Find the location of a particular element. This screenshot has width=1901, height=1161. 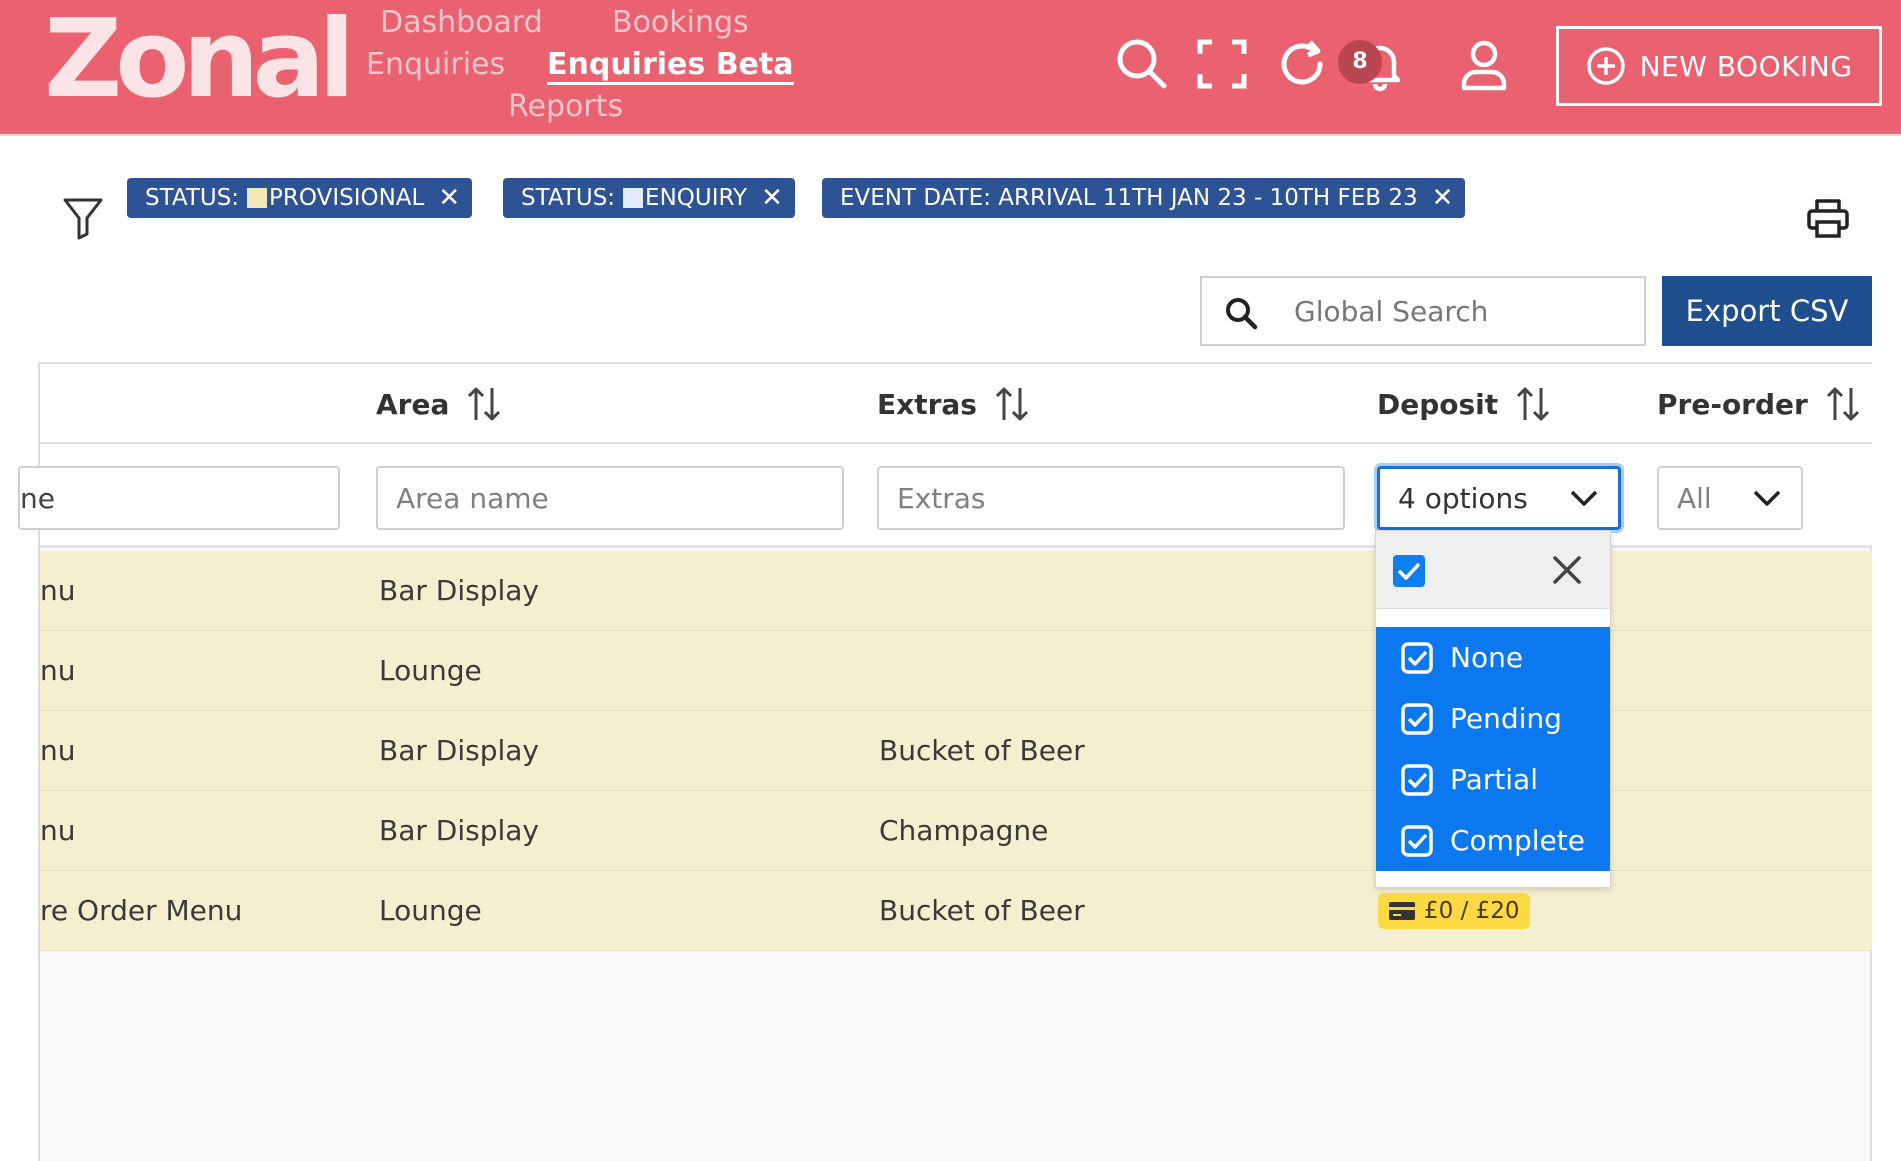

table-header: Area Extras Deposit Pre-order is located at coordinates (956, 403).